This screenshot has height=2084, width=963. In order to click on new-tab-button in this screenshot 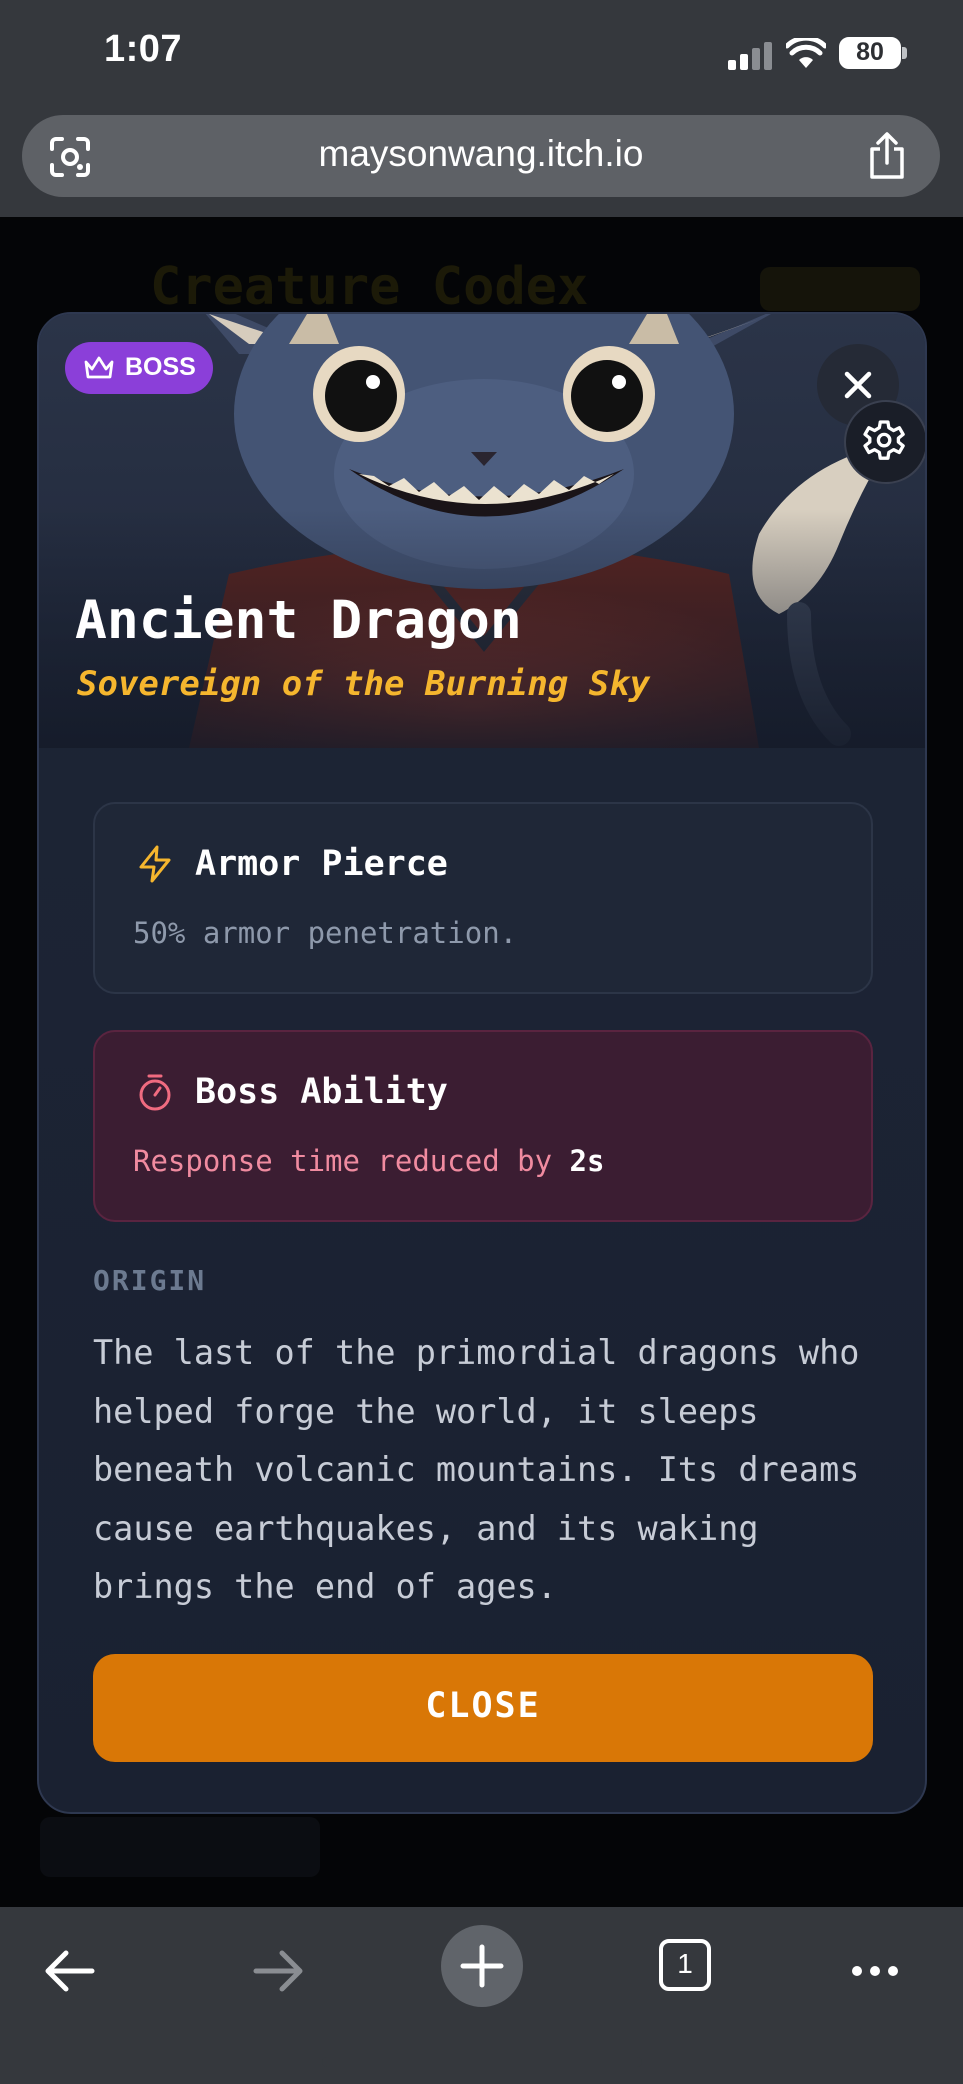, I will do `click(482, 1966)`.